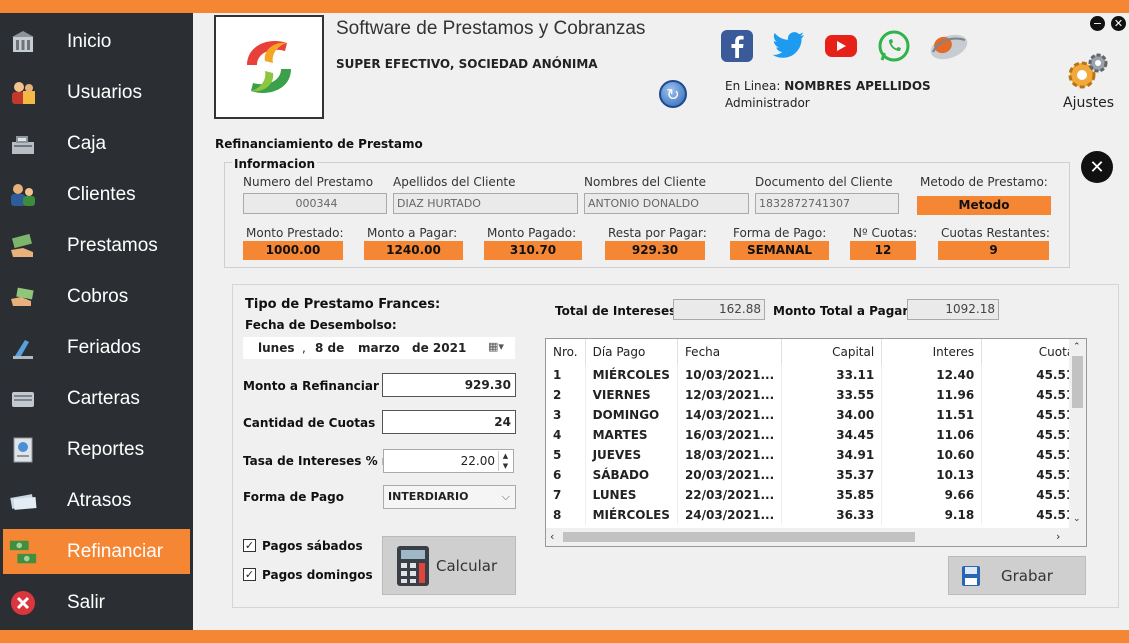 This screenshot has width=1129, height=643. What do you see at coordinates (564, 636) in the screenshot?
I see `bottom-accent-bar` at bounding box center [564, 636].